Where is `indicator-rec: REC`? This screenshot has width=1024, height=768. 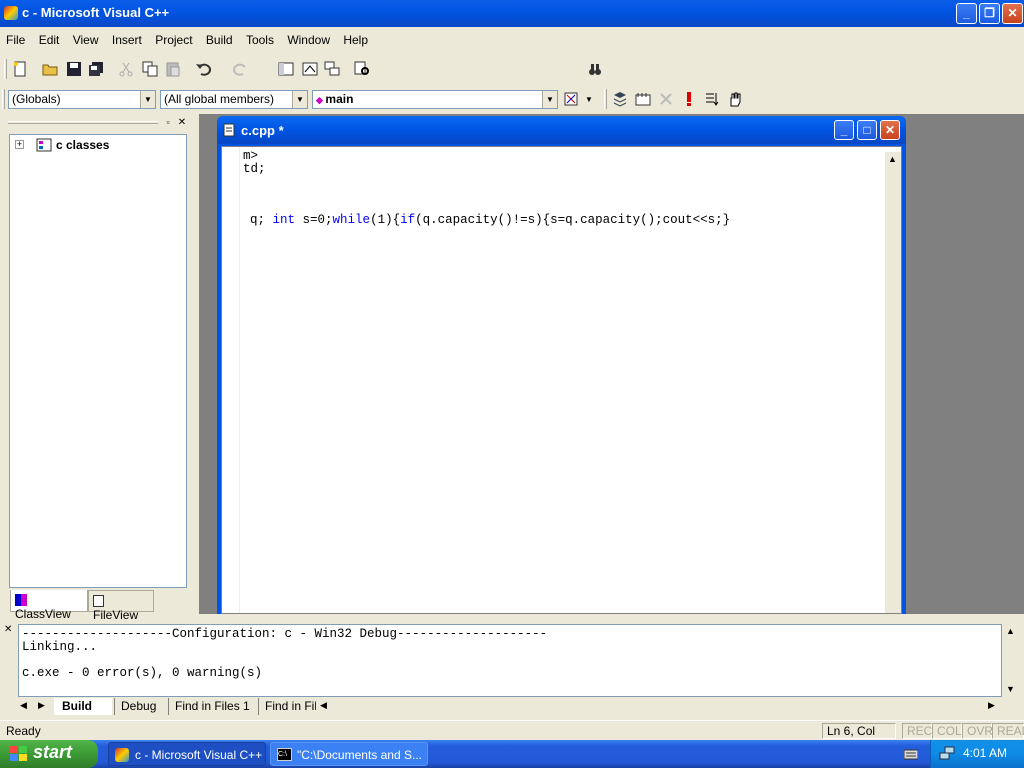 indicator-rec: REC is located at coordinates (917, 731).